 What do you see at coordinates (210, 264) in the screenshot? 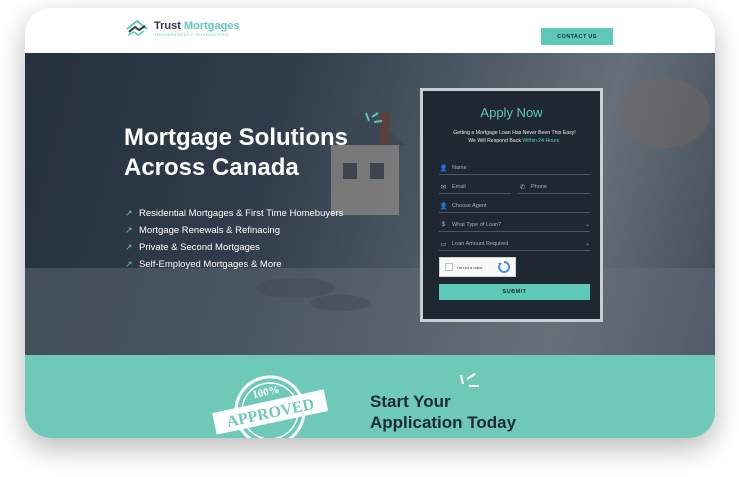
I see `feature-text: Self-Employed Mortgages & More` at bounding box center [210, 264].